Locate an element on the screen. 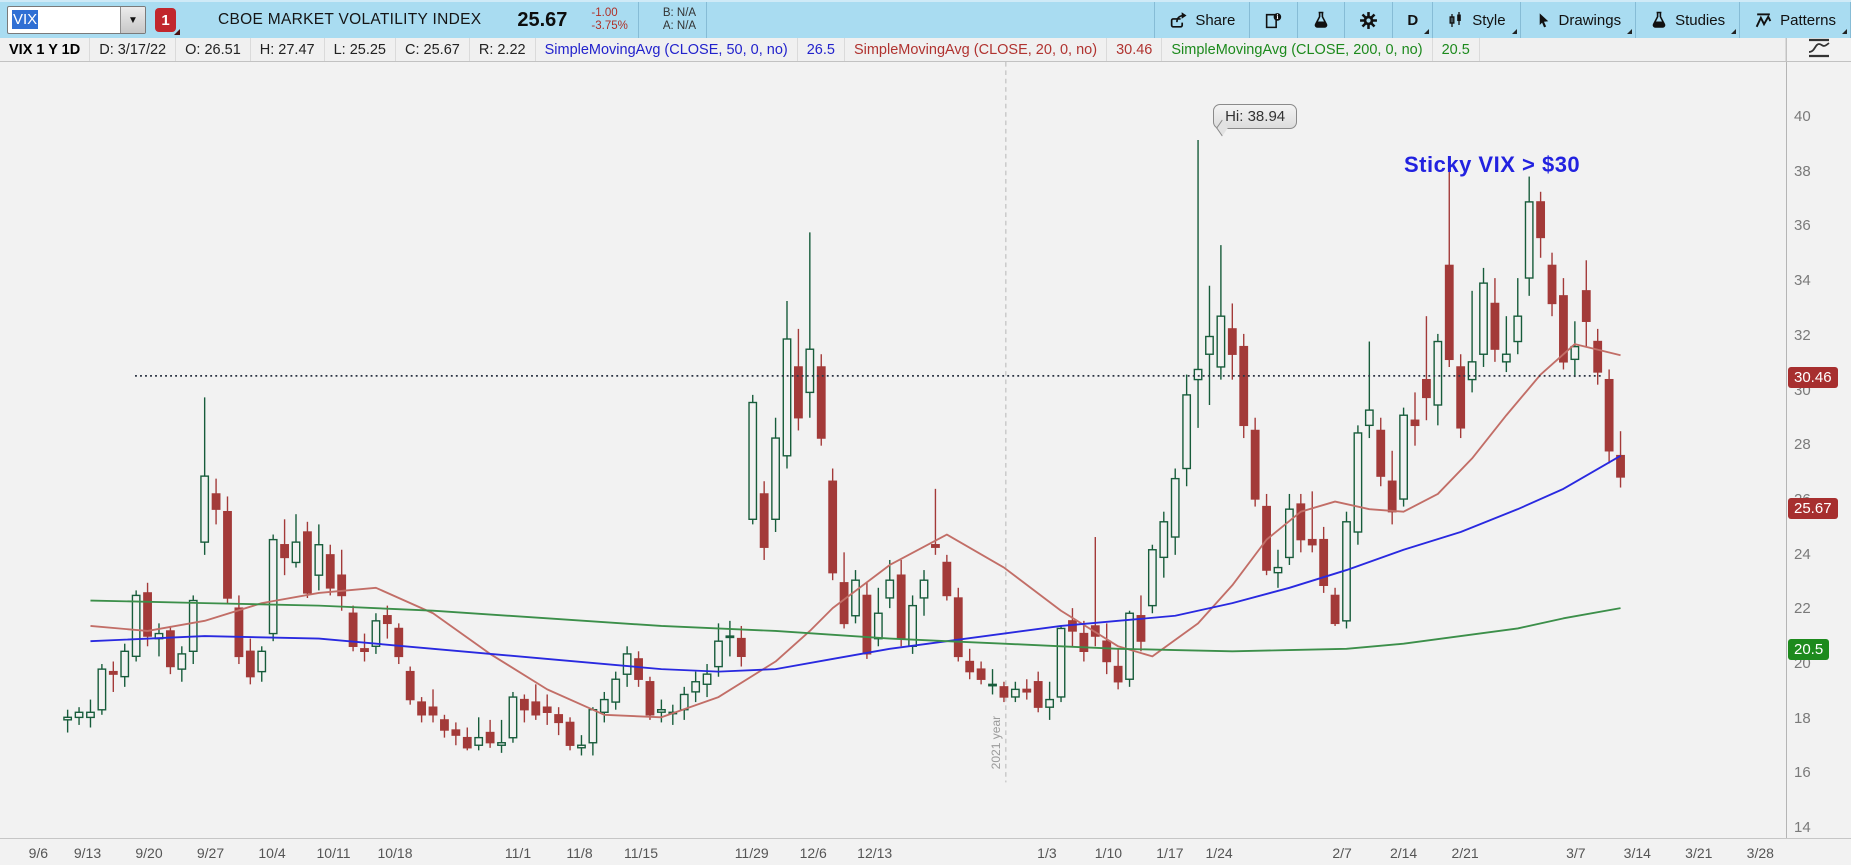 The image size is (1851, 865). study-sma200-value: 20.5 is located at coordinates (1456, 49).